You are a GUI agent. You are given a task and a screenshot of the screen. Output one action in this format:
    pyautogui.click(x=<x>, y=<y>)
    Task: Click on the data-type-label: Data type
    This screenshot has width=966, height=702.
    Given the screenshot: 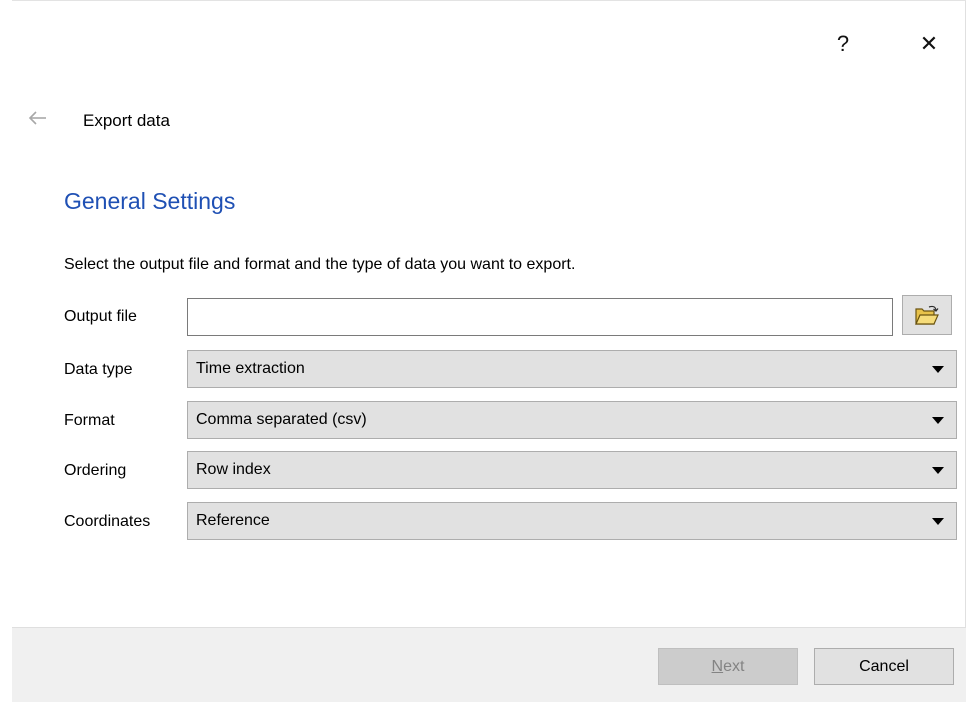 What is the action you would take?
    pyautogui.click(x=98, y=369)
    